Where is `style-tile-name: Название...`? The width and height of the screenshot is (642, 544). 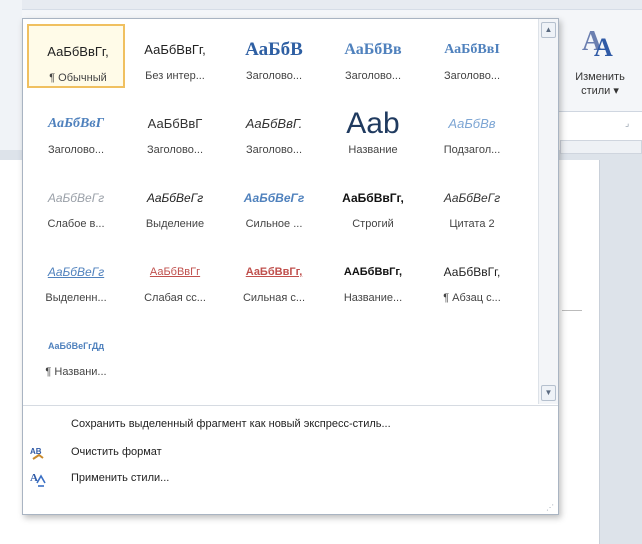
style-tile-name: Название... is located at coordinates (373, 298).